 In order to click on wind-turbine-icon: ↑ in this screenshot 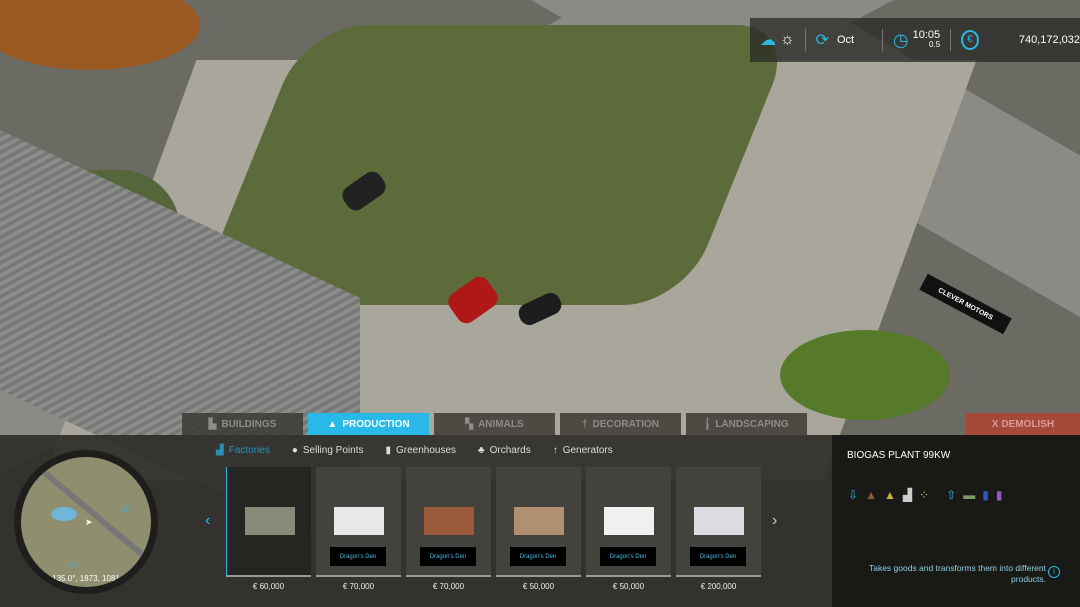, I will do `click(555, 450)`.